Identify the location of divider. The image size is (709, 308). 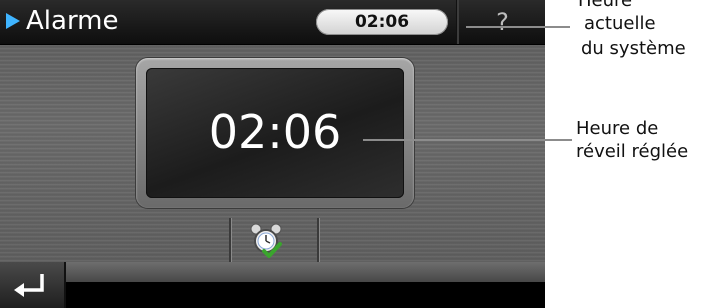
(457, 22).